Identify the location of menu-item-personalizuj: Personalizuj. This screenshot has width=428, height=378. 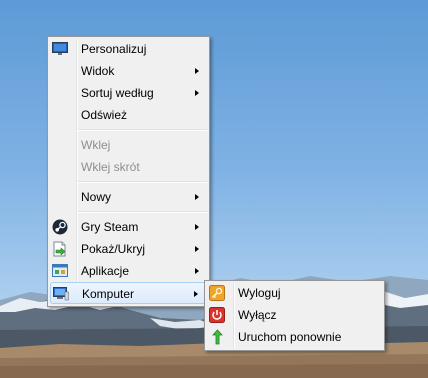
(128, 49).